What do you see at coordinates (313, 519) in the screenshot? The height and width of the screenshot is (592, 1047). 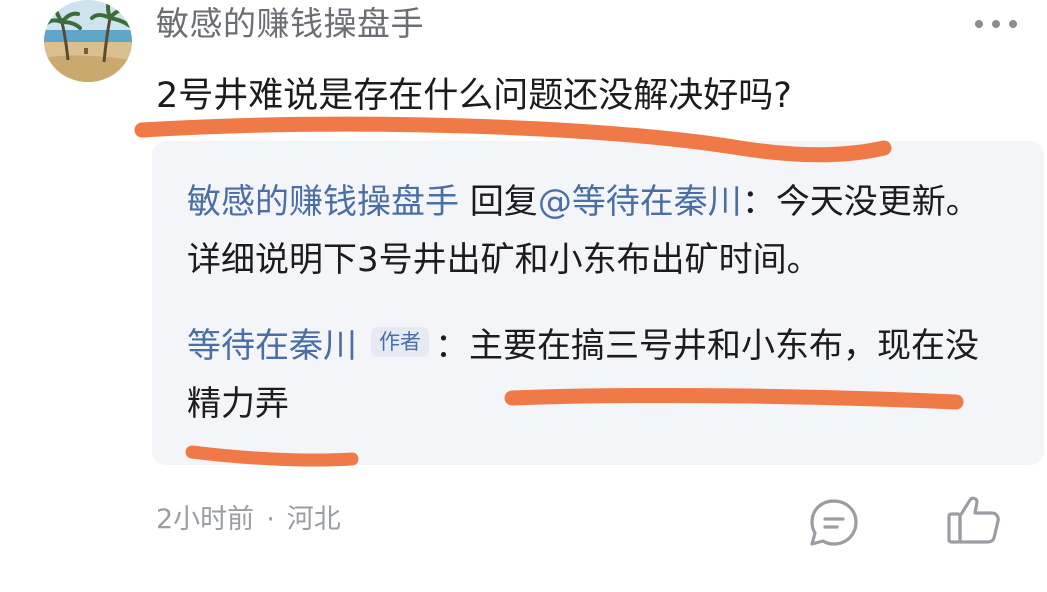 I see `location: 河北` at bounding box center [313, 519].